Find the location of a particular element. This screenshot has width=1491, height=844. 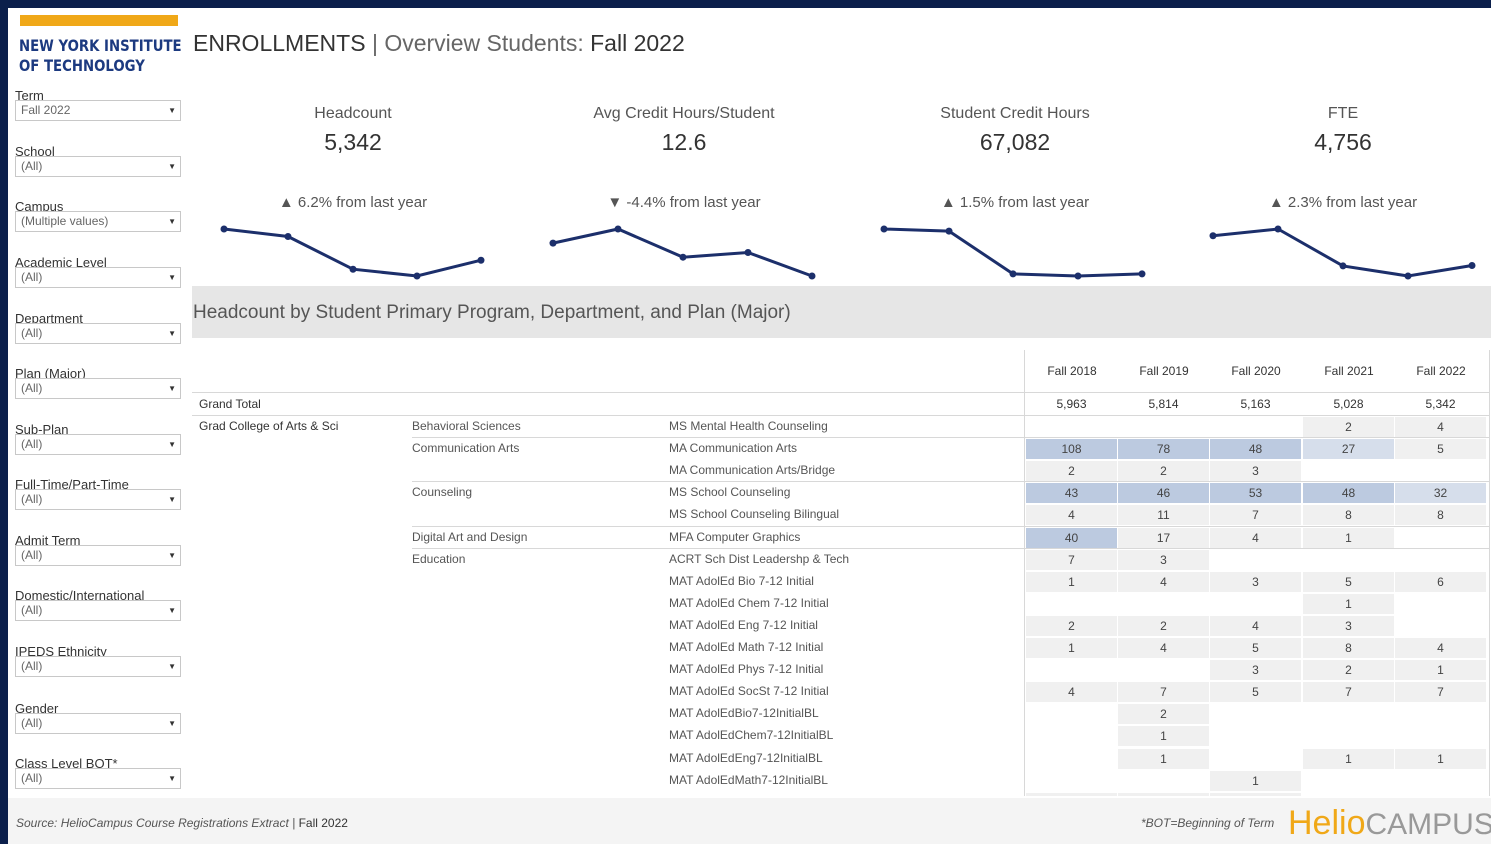

table-cell: 48 is located at coordinates (1348, 493).